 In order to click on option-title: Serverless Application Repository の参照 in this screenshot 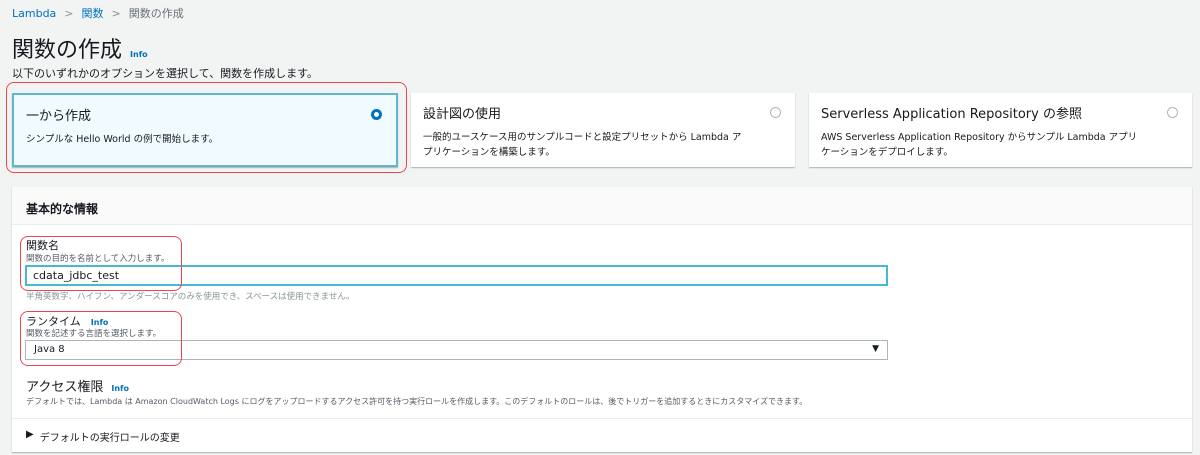, I will do `click(951, 114)`.